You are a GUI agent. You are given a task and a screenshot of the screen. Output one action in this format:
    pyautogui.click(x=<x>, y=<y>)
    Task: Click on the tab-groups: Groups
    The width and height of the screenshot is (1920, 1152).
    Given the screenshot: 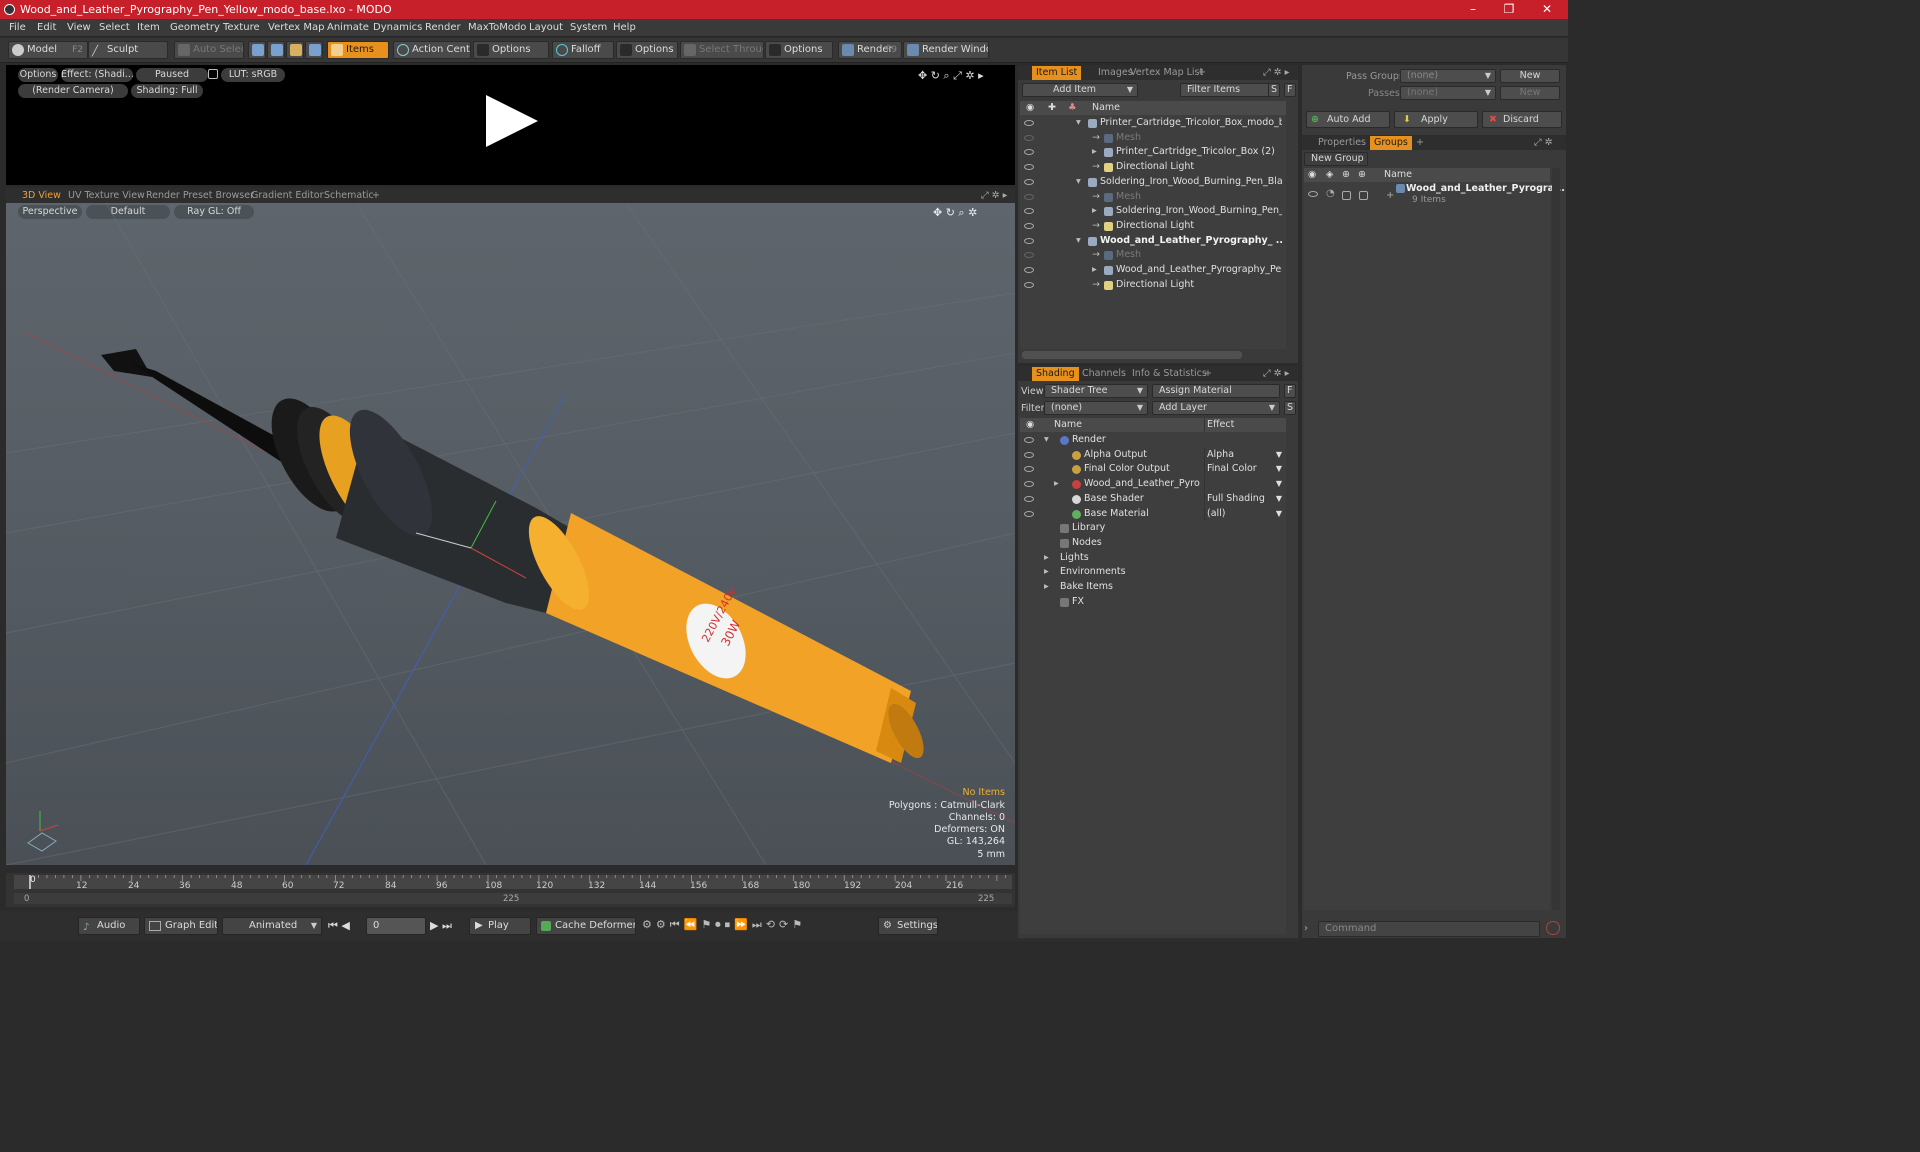 What is the action you would take?
    pyautogui.click(x=1391, y=143)
    